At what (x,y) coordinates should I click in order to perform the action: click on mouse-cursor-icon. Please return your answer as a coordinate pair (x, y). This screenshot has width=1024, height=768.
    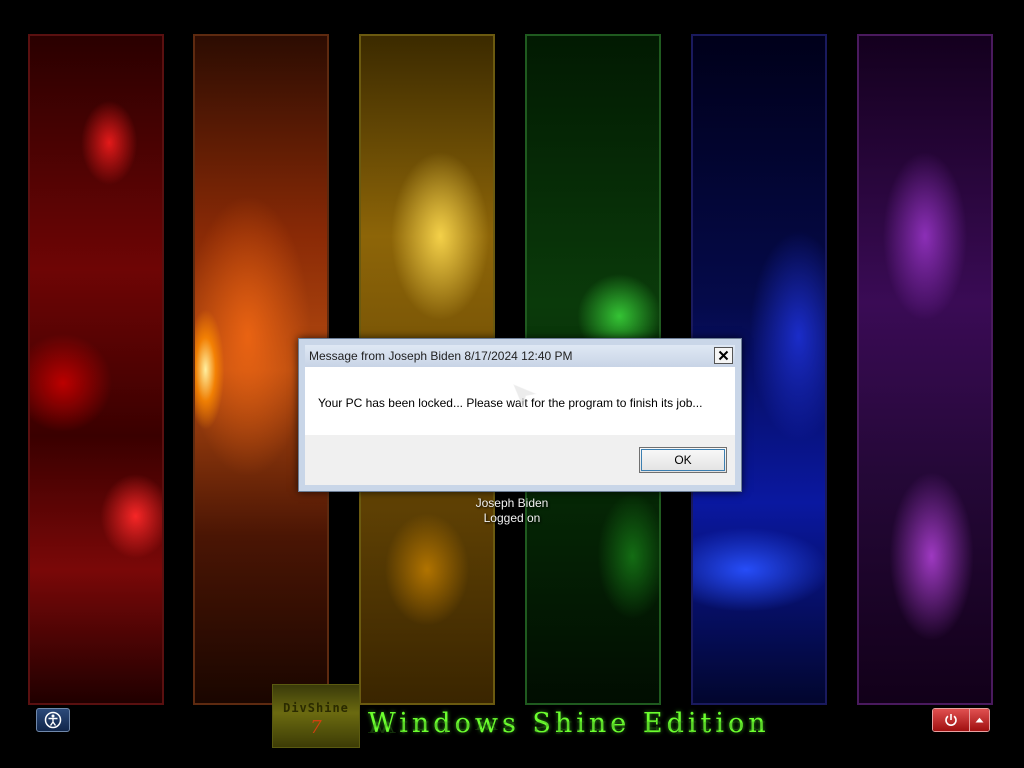
    Looking at the image, I should click on (525, 396).